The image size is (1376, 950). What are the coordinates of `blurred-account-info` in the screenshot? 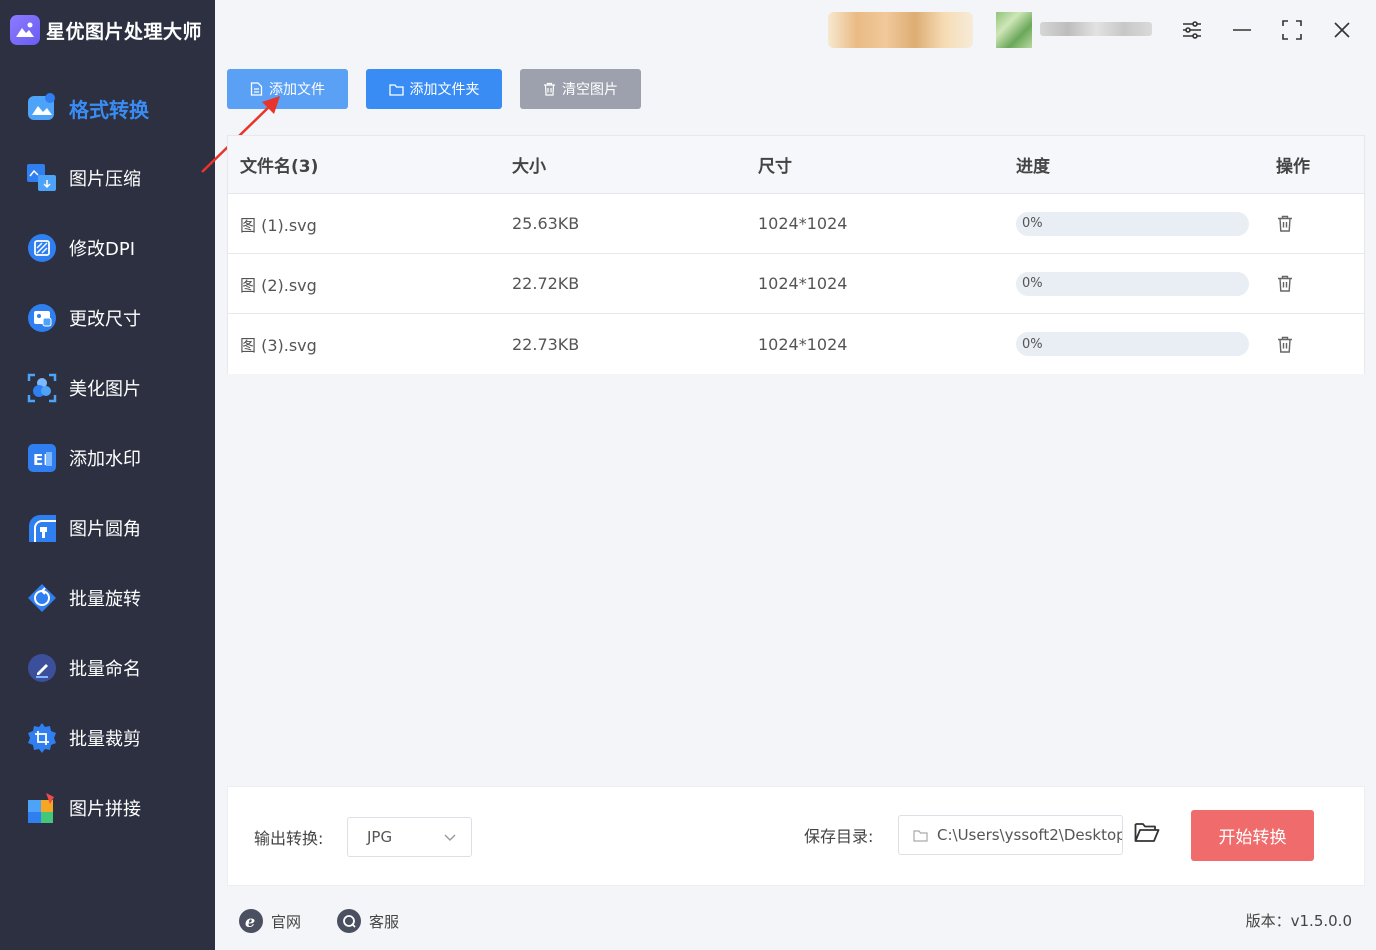 It's located at (900, 30).